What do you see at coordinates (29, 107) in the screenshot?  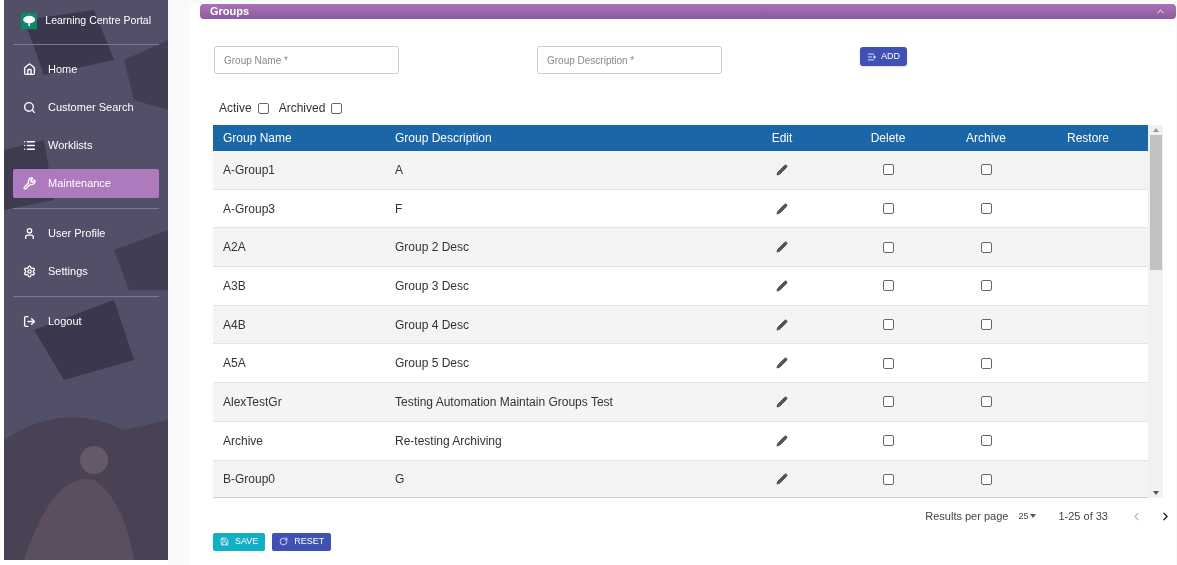 I see `search-icon` at bounding box center [29, 107].